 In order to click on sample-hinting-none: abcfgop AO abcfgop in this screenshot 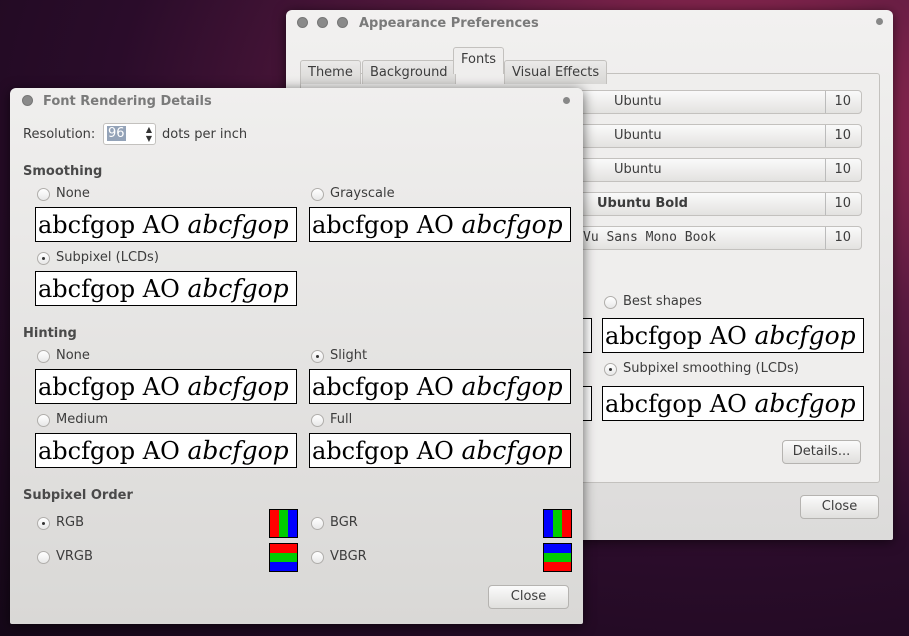, I will do `click(166, 386)`.